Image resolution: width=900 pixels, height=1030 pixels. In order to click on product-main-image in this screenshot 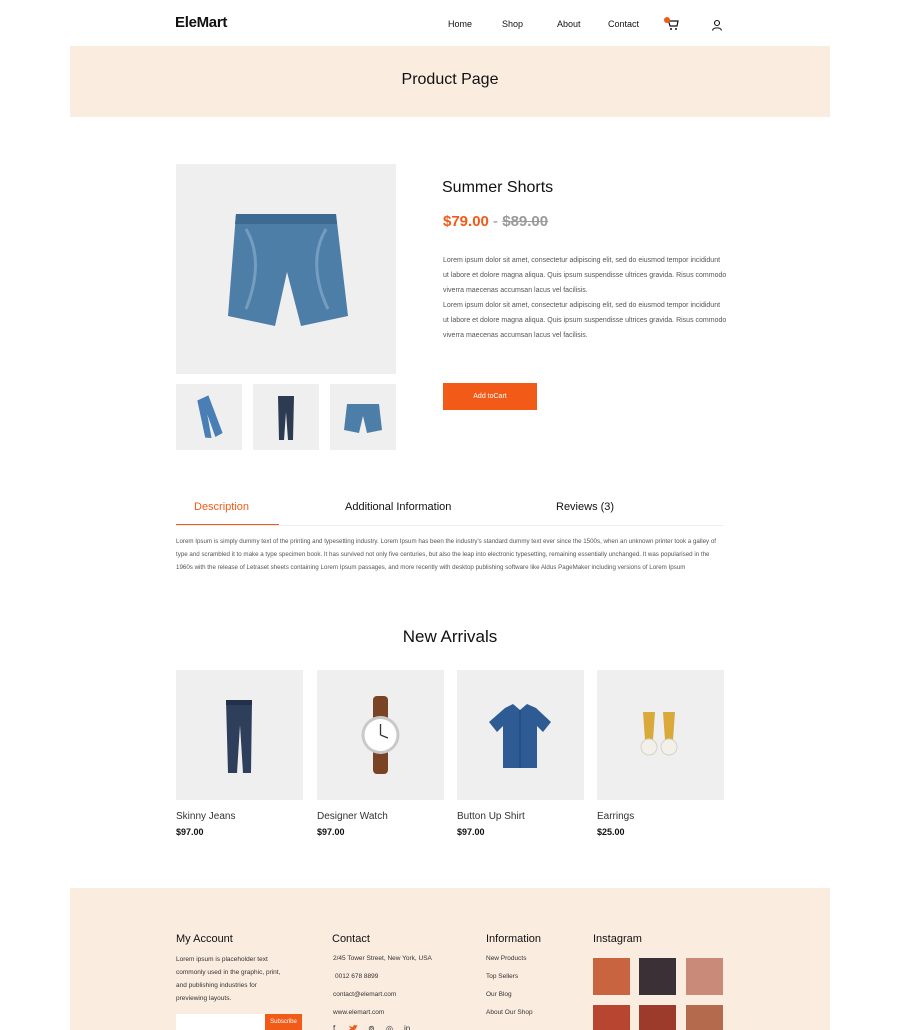, I will do `click(286, 269)`.